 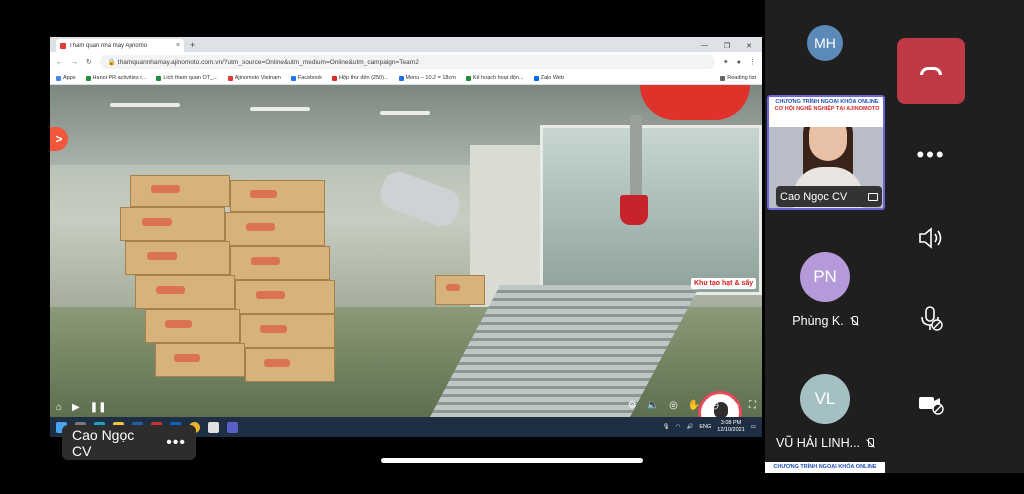 I want to click on mute-button, so click(x=931, y=318).